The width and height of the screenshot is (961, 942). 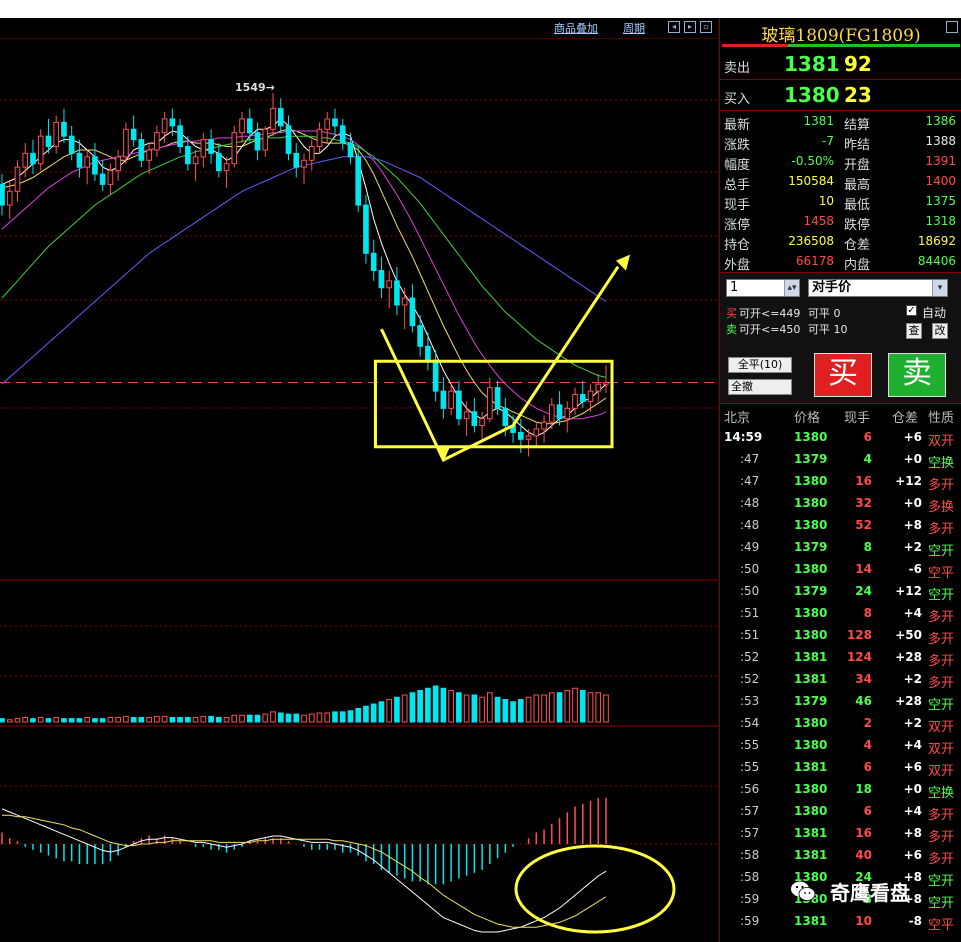 What do you see at coordinates (878, 288) in the screenshot?
I see `price-type-select: 对手价 ▾` at bounding box center [878, 288].